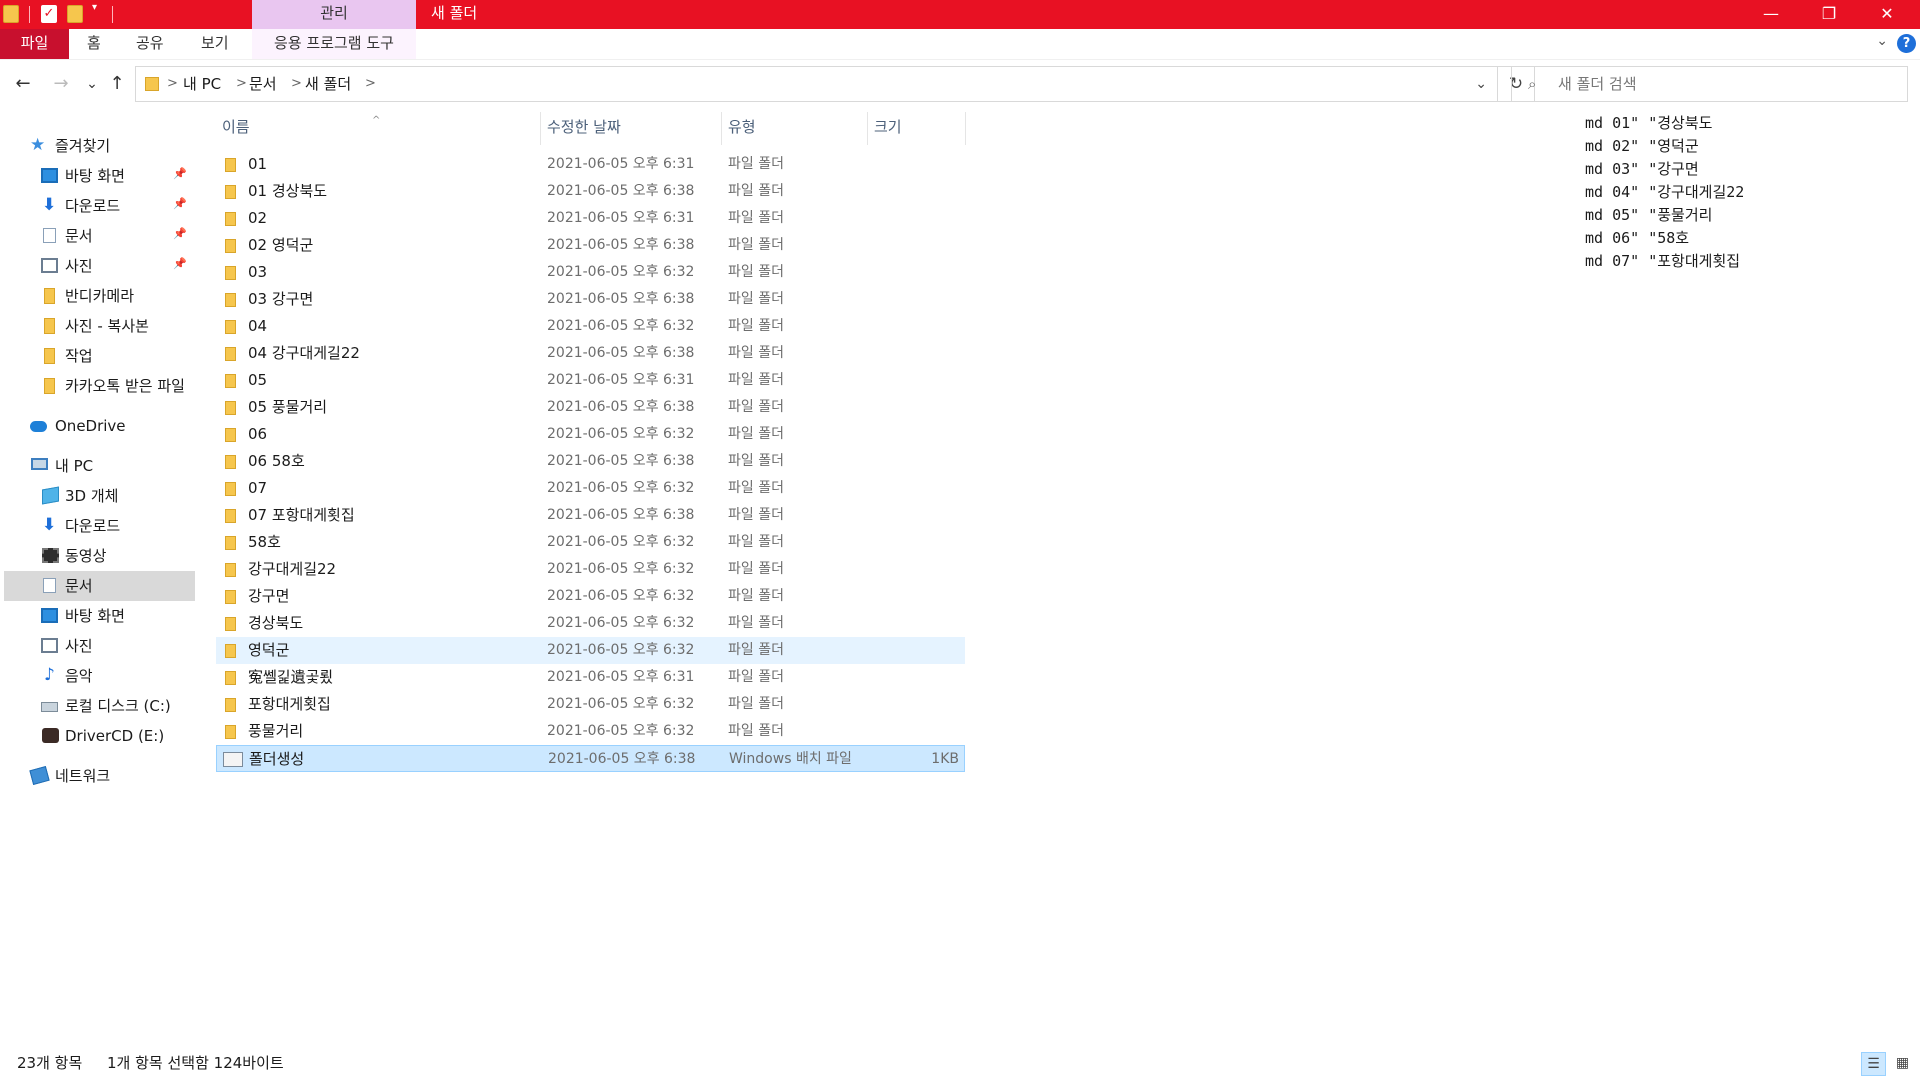 The height and width of the screenshot is (1080, 1920). I want to click on table-row: 03 2021-06-05 오후 6:32 파일 폴더, so click(590, 272).